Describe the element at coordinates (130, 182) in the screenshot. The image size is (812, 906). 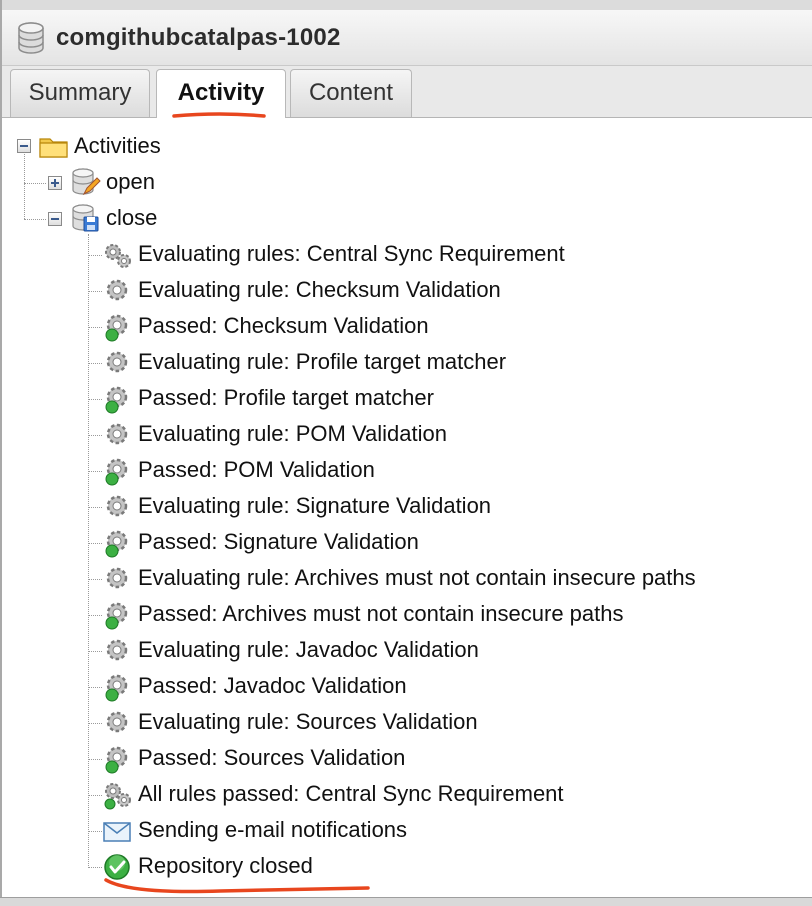
I see `tree-node-label: open` at that location.